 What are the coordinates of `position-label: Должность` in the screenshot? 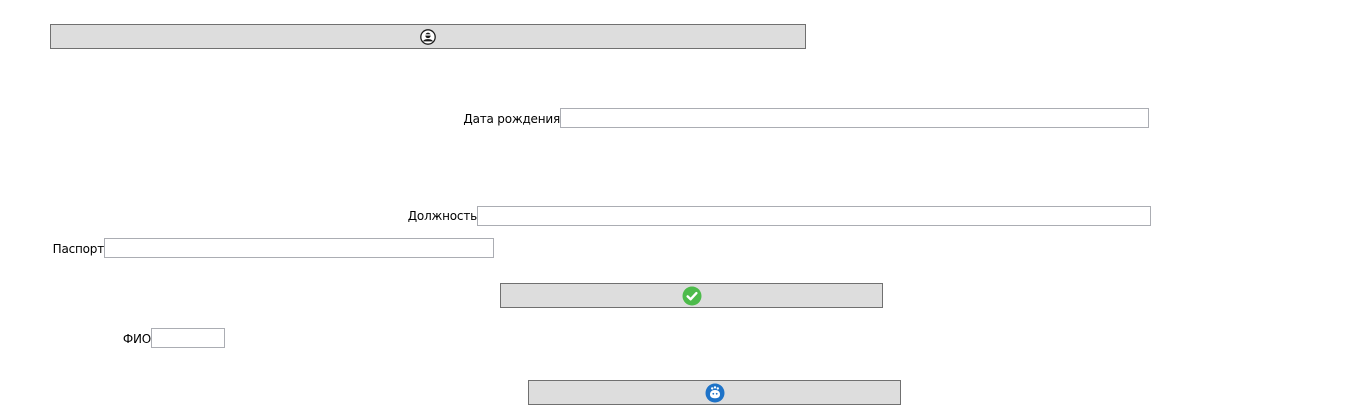 It's located at (442, 216).